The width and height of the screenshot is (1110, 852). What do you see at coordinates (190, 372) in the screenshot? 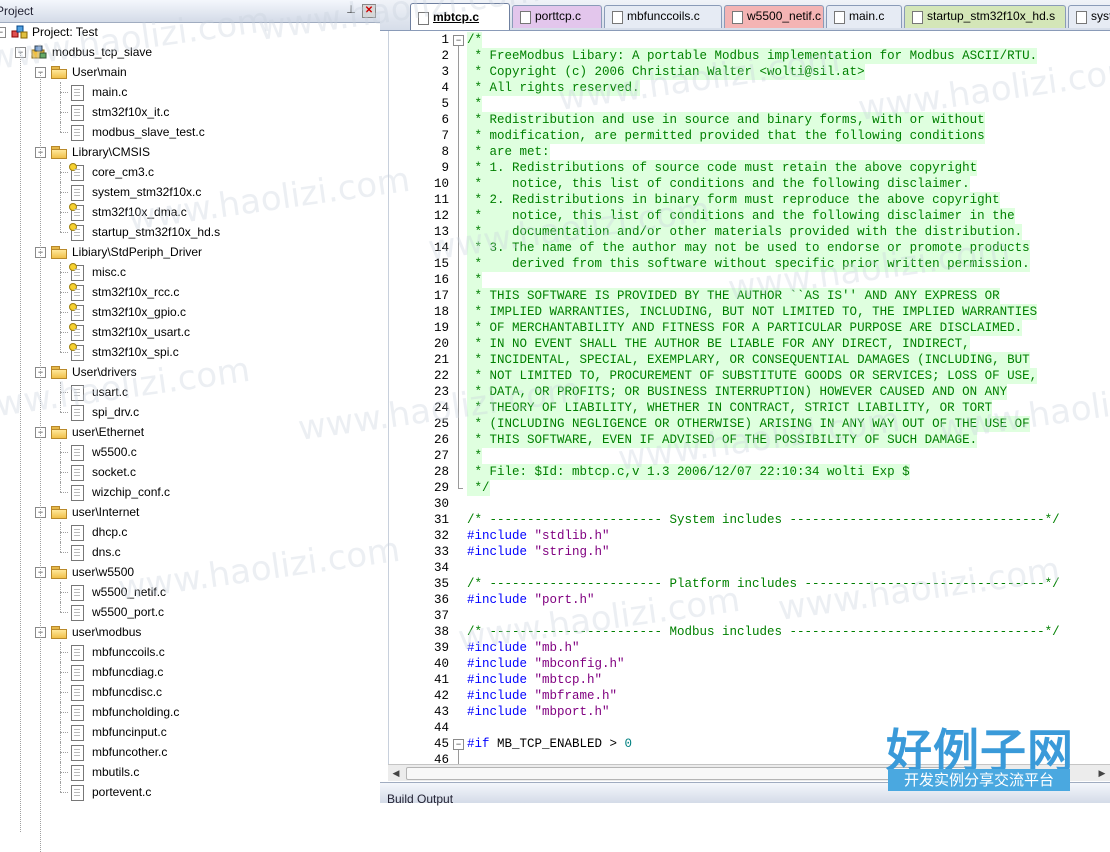
I see `tree-folder: − User\drivers` at bounding box center [190, 372].